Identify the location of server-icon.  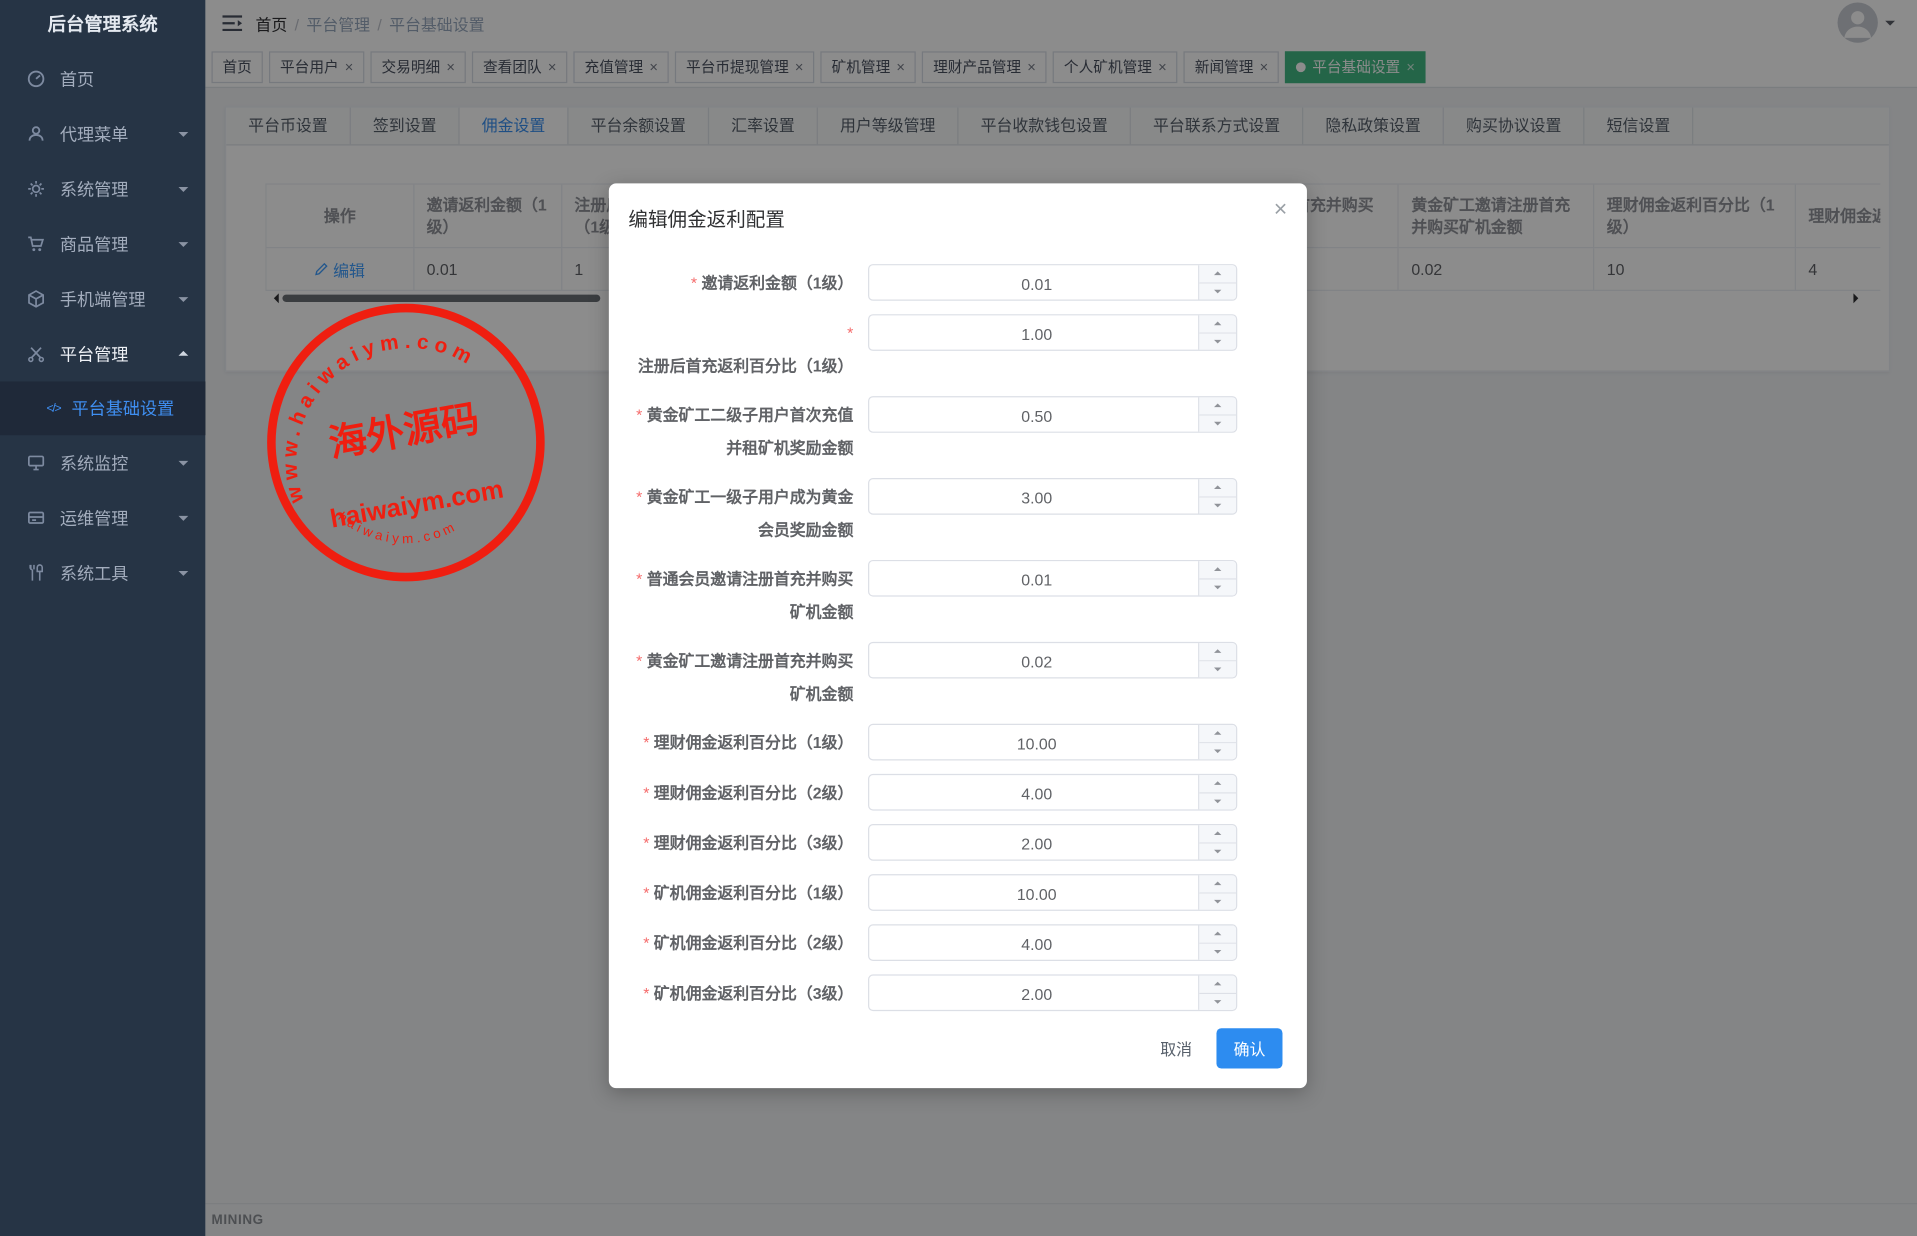
(36, 518).